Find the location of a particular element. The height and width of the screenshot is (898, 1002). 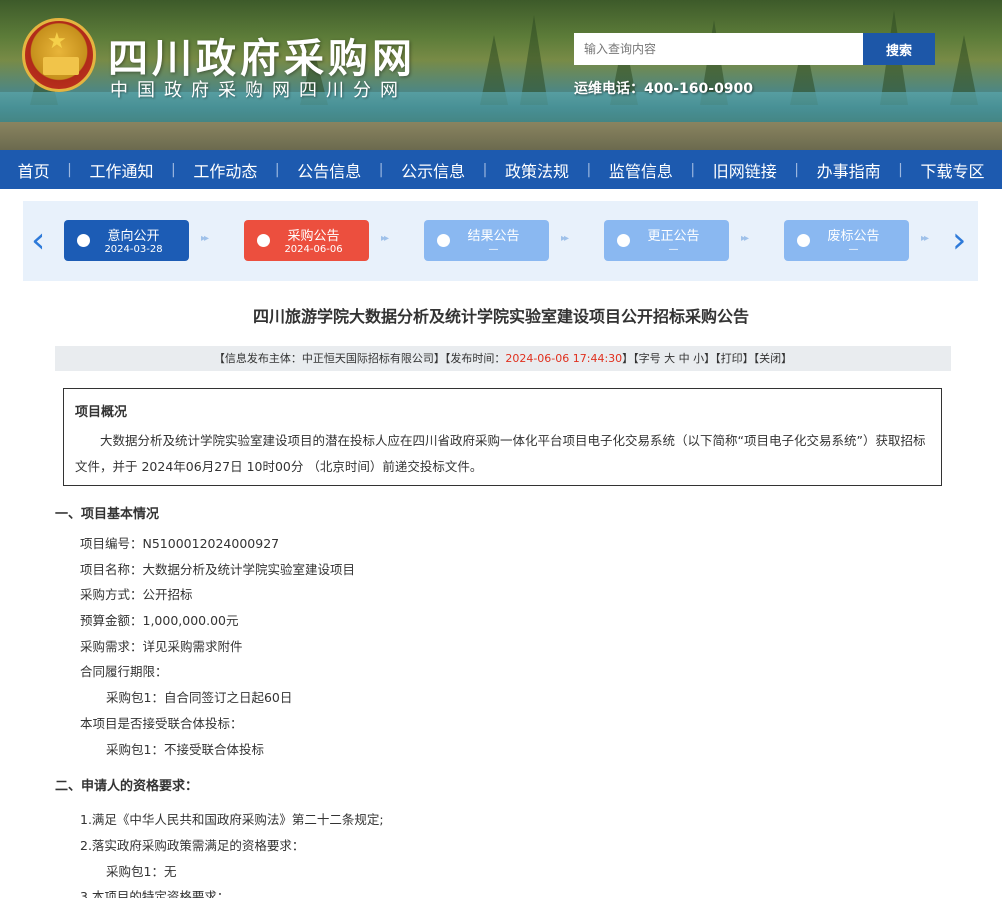

budget-amount: 预算金额：1,000,000.00元 is located at coordinates (159, 621).